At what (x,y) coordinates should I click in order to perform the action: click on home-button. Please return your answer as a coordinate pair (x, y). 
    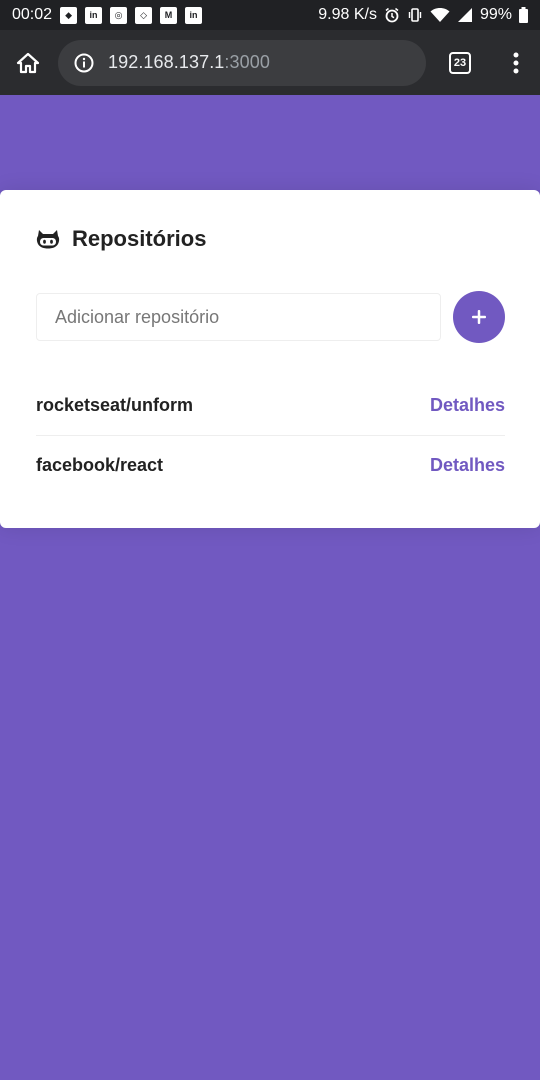
    Looking at the image, I should click on (28, 62).